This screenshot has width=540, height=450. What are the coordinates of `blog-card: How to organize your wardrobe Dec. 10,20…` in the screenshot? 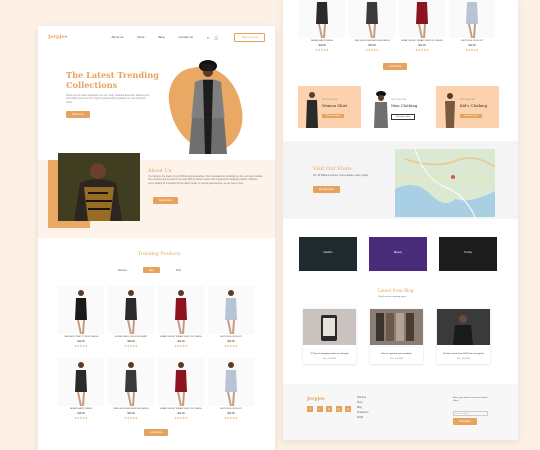 It's located at (396, 336).